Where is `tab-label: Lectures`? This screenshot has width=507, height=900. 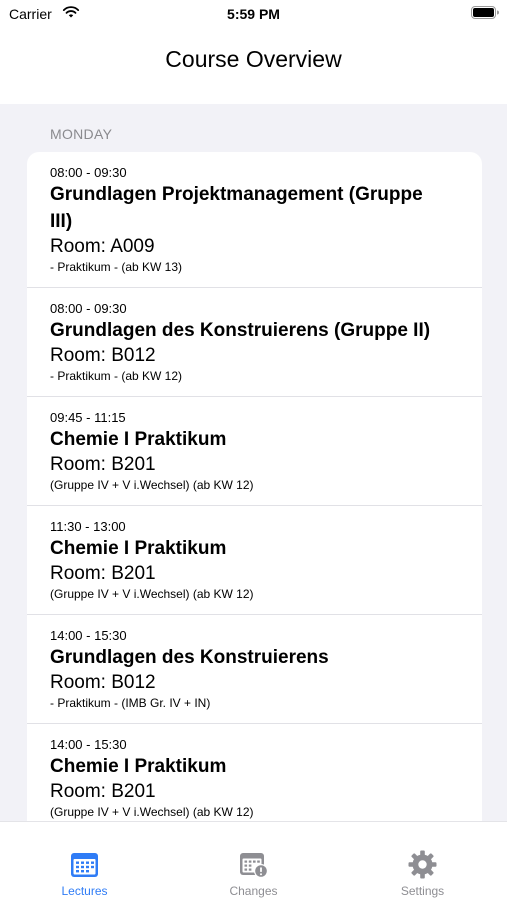 tab-label: Lectures is located at coordinates (84, 891).